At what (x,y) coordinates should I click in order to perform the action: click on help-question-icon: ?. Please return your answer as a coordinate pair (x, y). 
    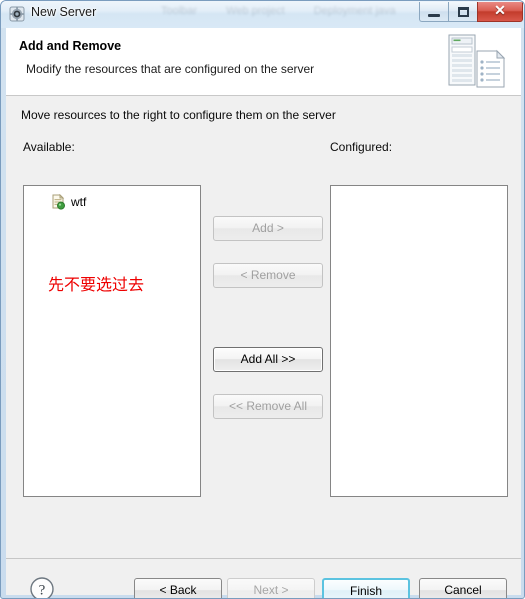
    Looking at the image, I should click on (42, 587).